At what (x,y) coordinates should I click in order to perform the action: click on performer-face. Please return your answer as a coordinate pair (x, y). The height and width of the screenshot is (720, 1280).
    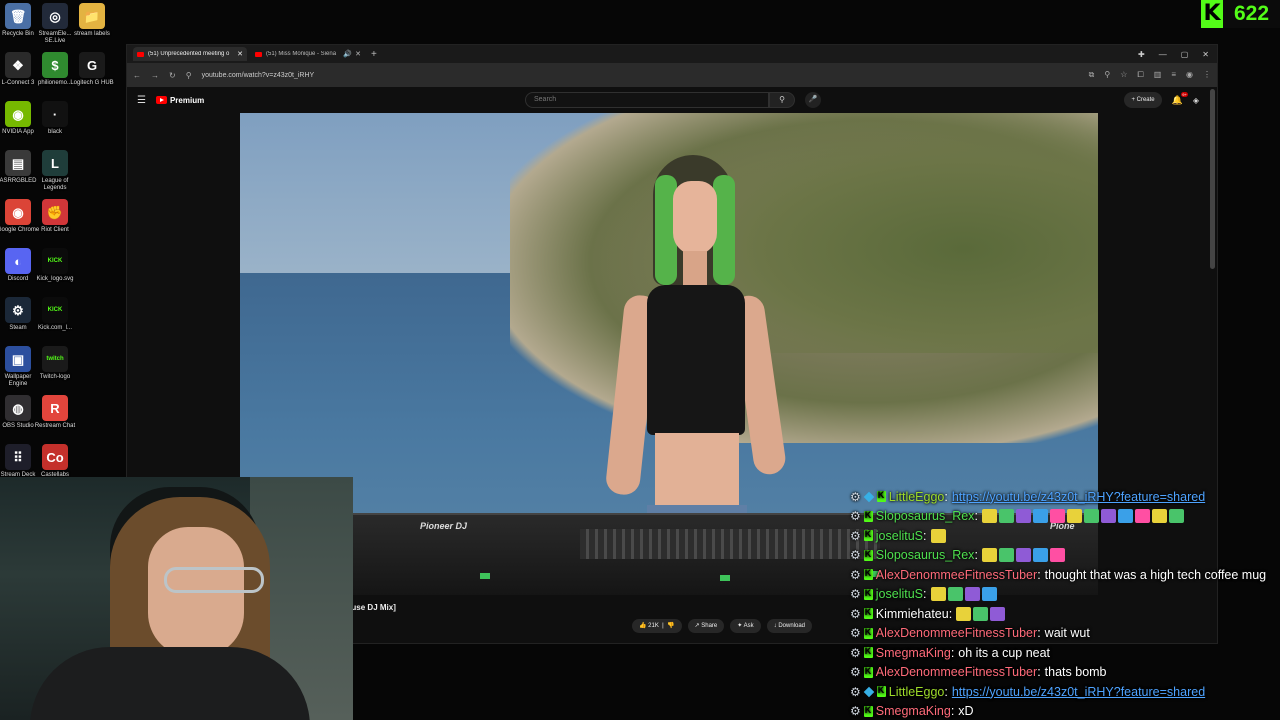
    Looking at the image, I should click on (695, 218).